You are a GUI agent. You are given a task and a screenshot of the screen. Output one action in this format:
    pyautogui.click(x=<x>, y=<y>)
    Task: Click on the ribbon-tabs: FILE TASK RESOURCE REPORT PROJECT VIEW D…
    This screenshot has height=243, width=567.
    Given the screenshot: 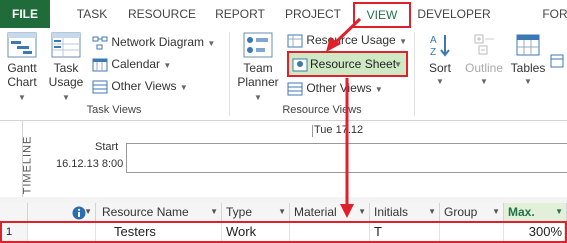 What is the action you would take?
    pyautogui.click(x=283, y=14)
    